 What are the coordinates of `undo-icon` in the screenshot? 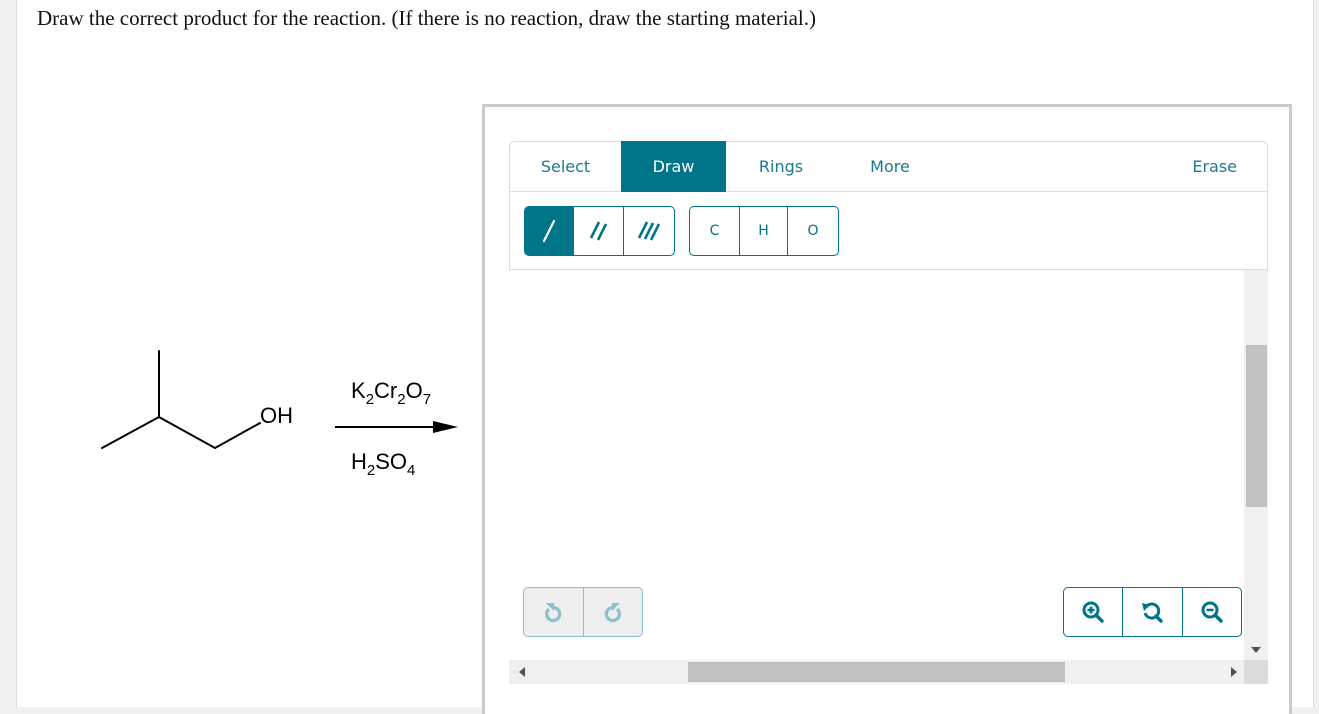 It's located at (553, 613).